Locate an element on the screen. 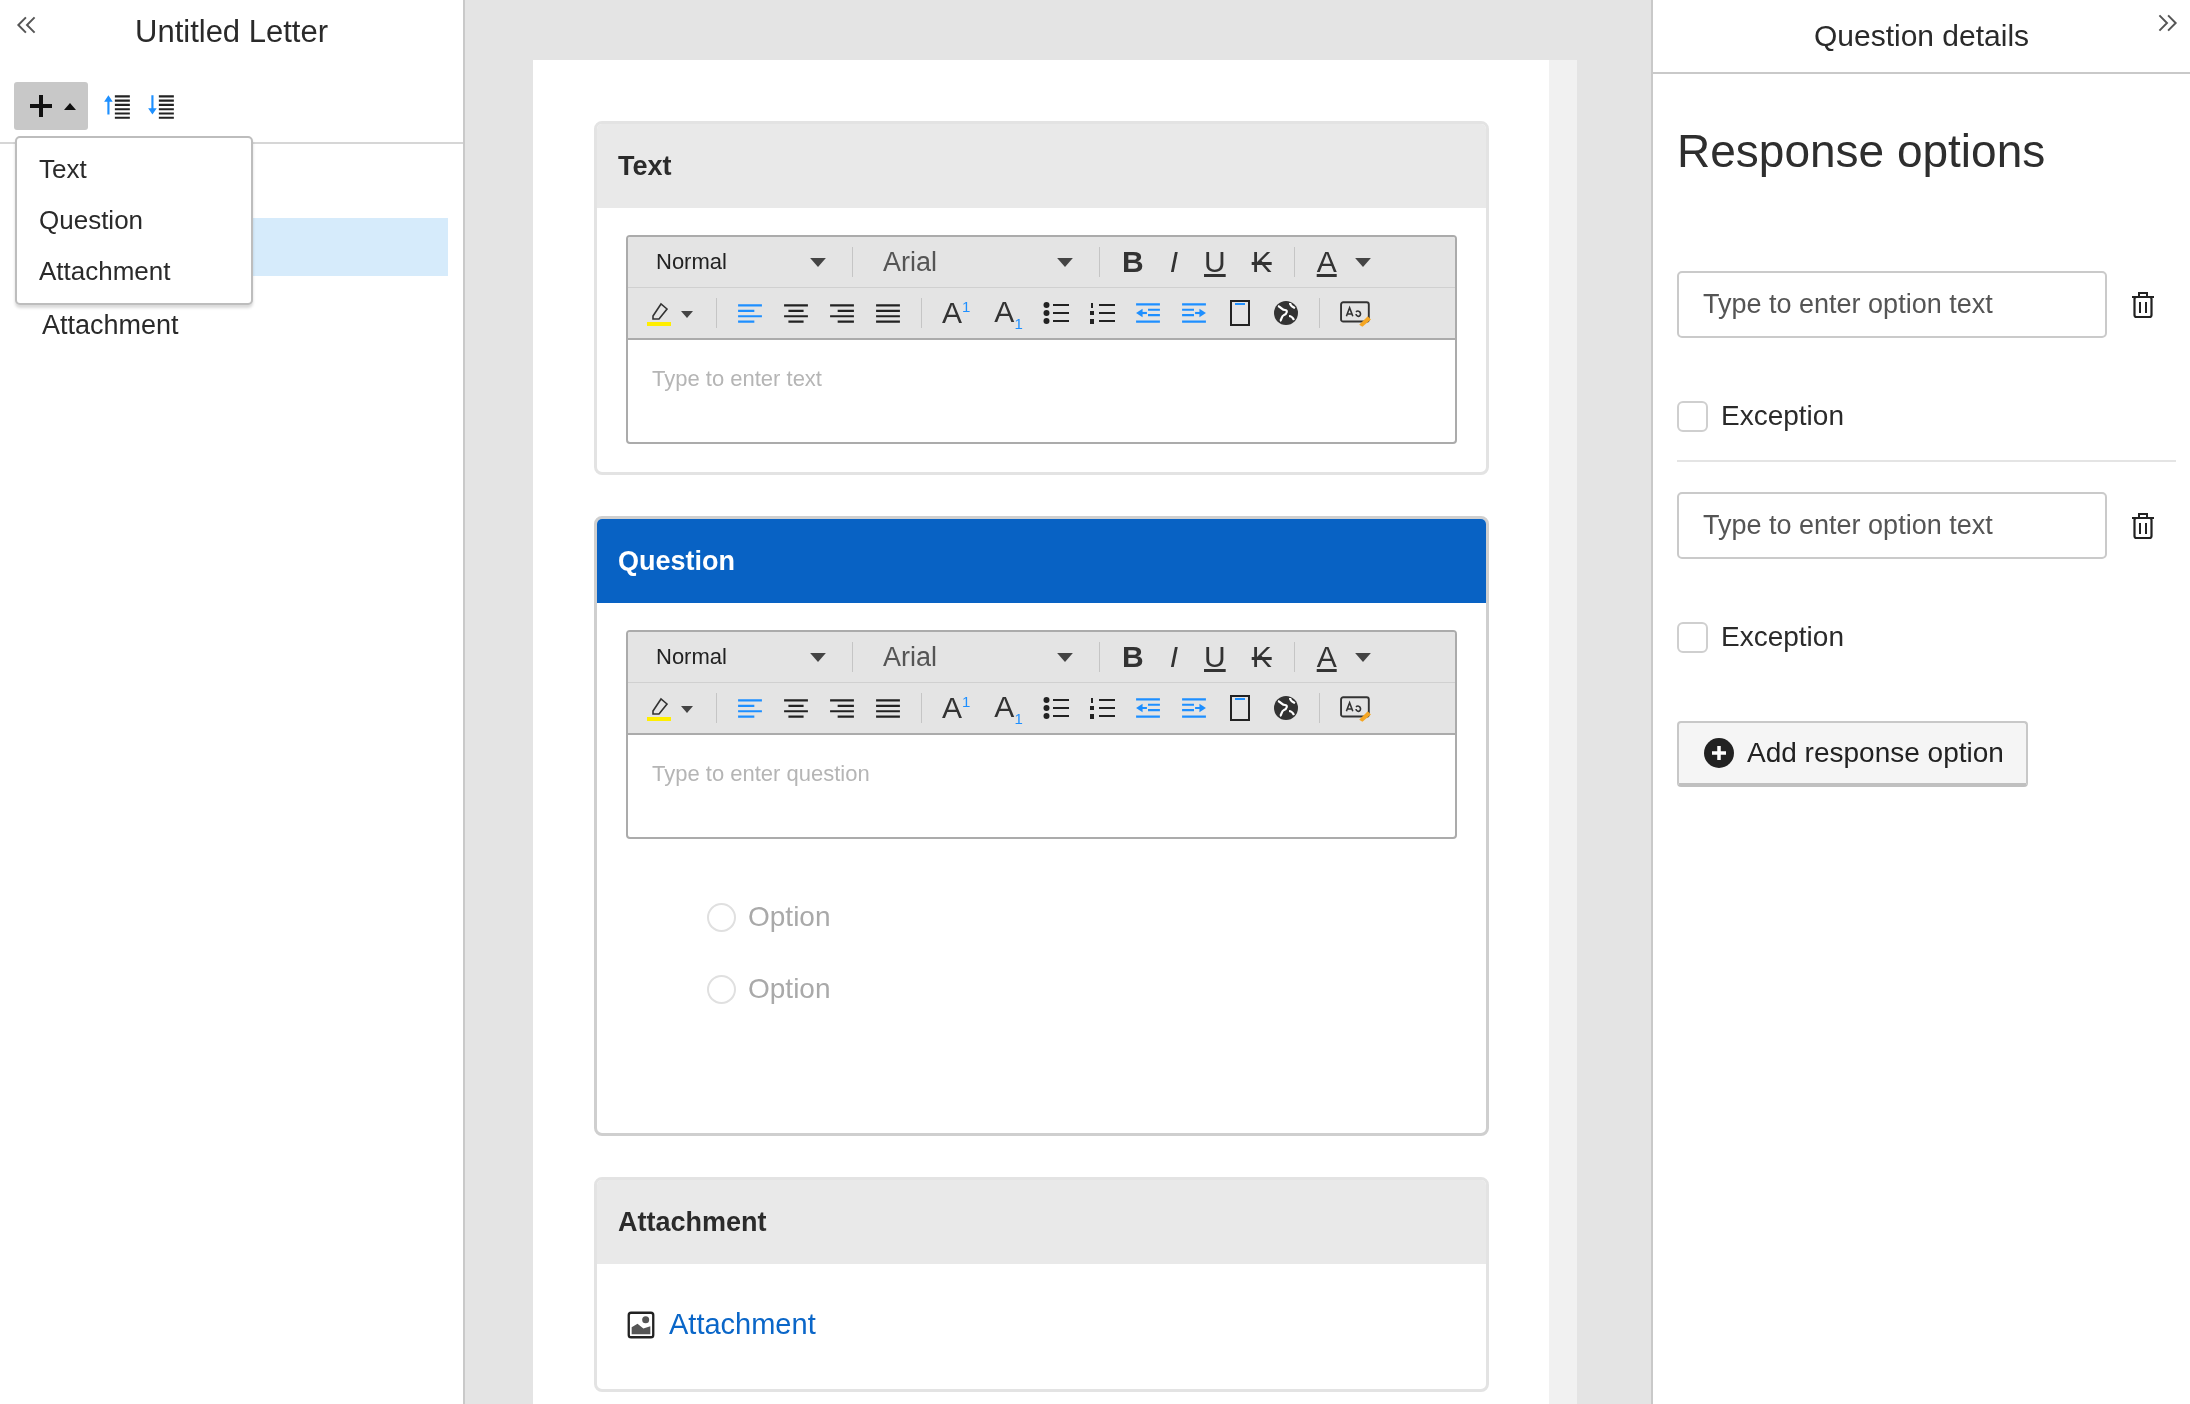 The height and width of the screenshot is (1404, 2190). move-up-icon is located at coordinates (117, 106).